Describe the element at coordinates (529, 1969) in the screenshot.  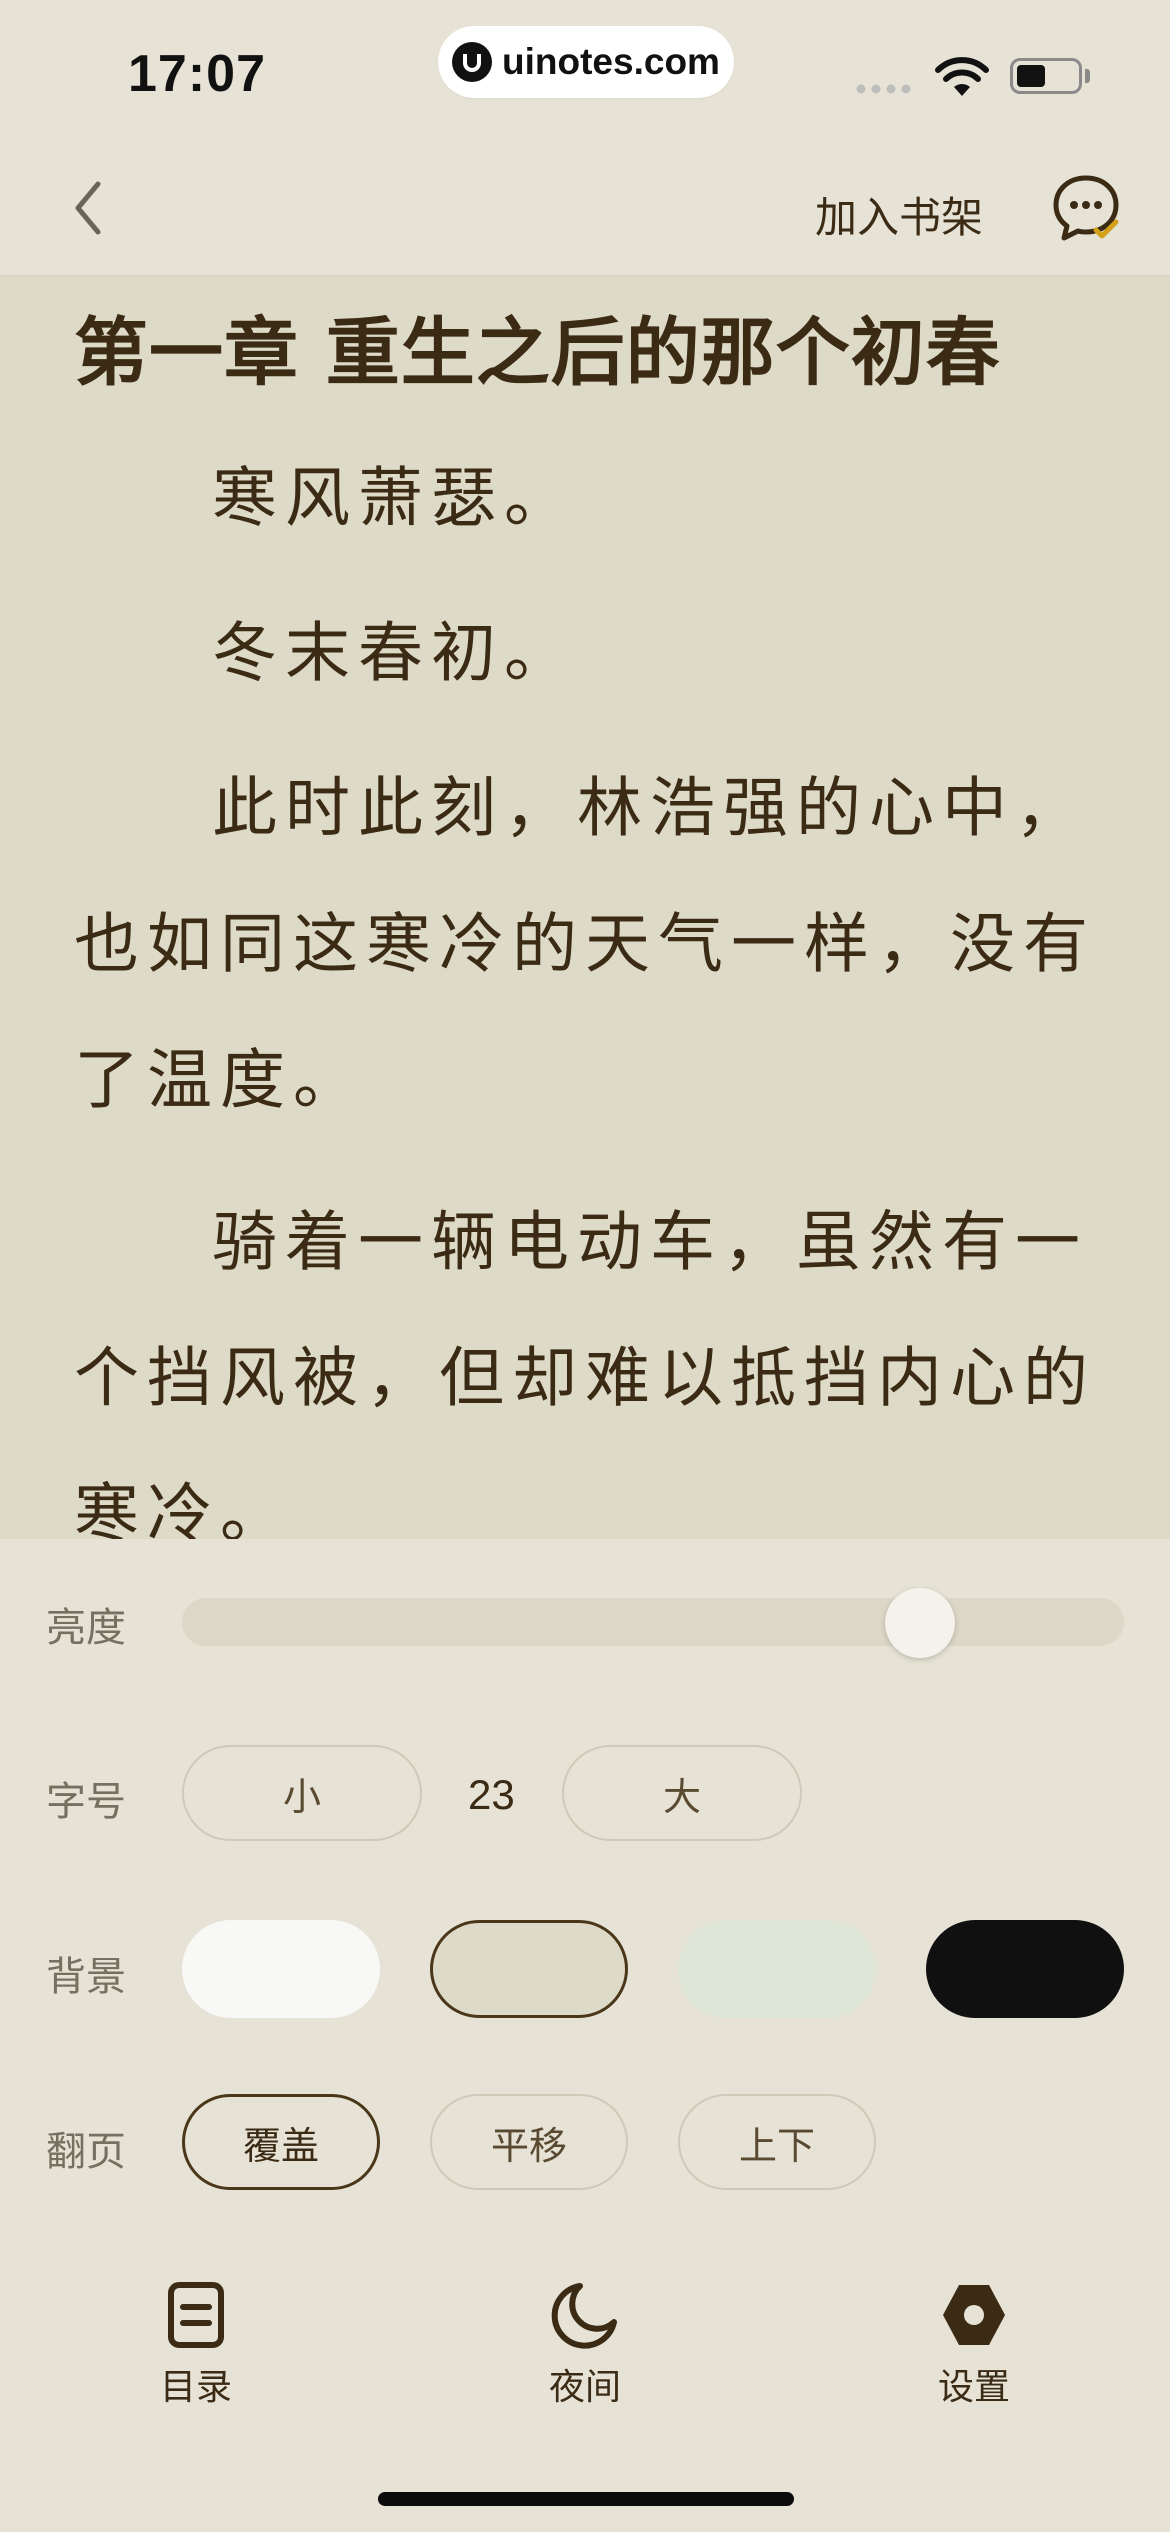
I see `background-beige-swatch` at that location.